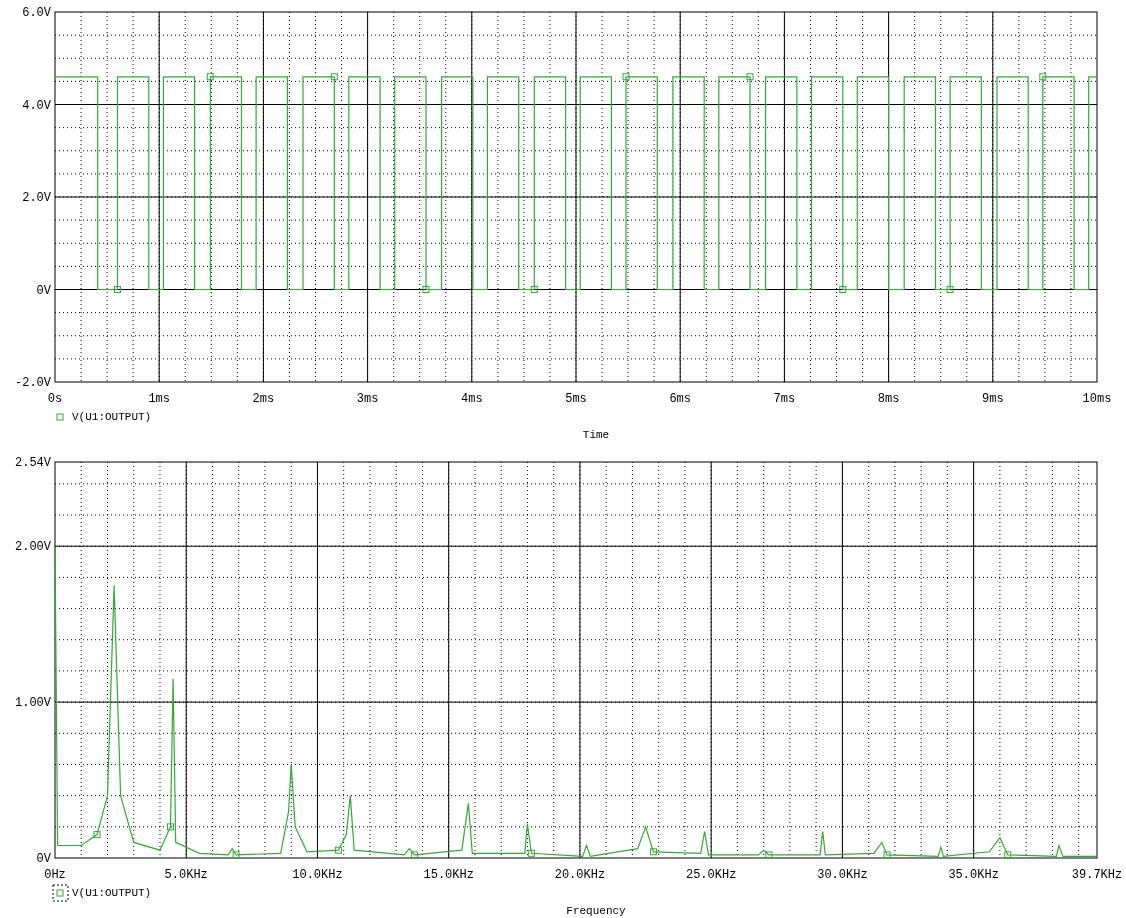  What do you see at coordinates (580, 875) in the screenshot?
I see `axis-tick-label: 20.0KHz` at bounding box center [580, 875].